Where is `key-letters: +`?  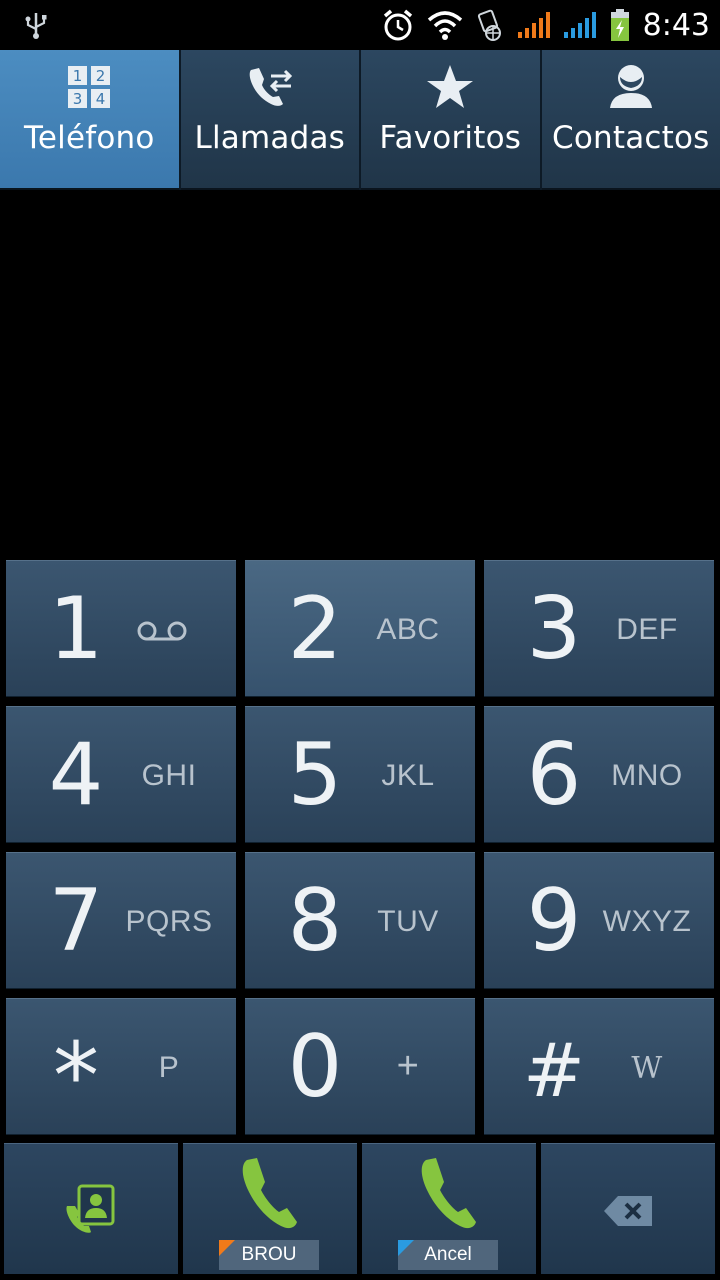
key-letters: + is located at coordinates (408, 1066).